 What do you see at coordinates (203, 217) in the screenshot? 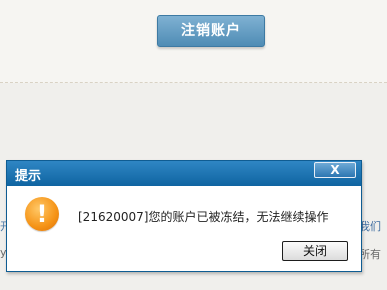
I see `dialog-message: [21620007]您的账户已被冻结，无法继续操作` at bounding box center [203, 217].